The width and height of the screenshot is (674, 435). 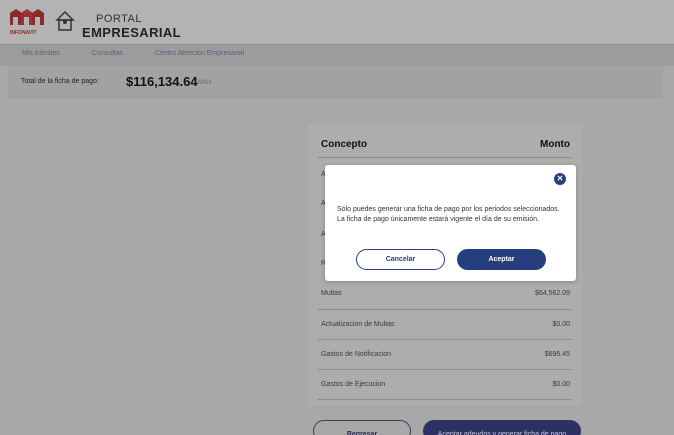 What do you see at coordinates (162, 81) in the screenshot?
I see `total-amount: $116,134.64` at bounding box center [162, 81].